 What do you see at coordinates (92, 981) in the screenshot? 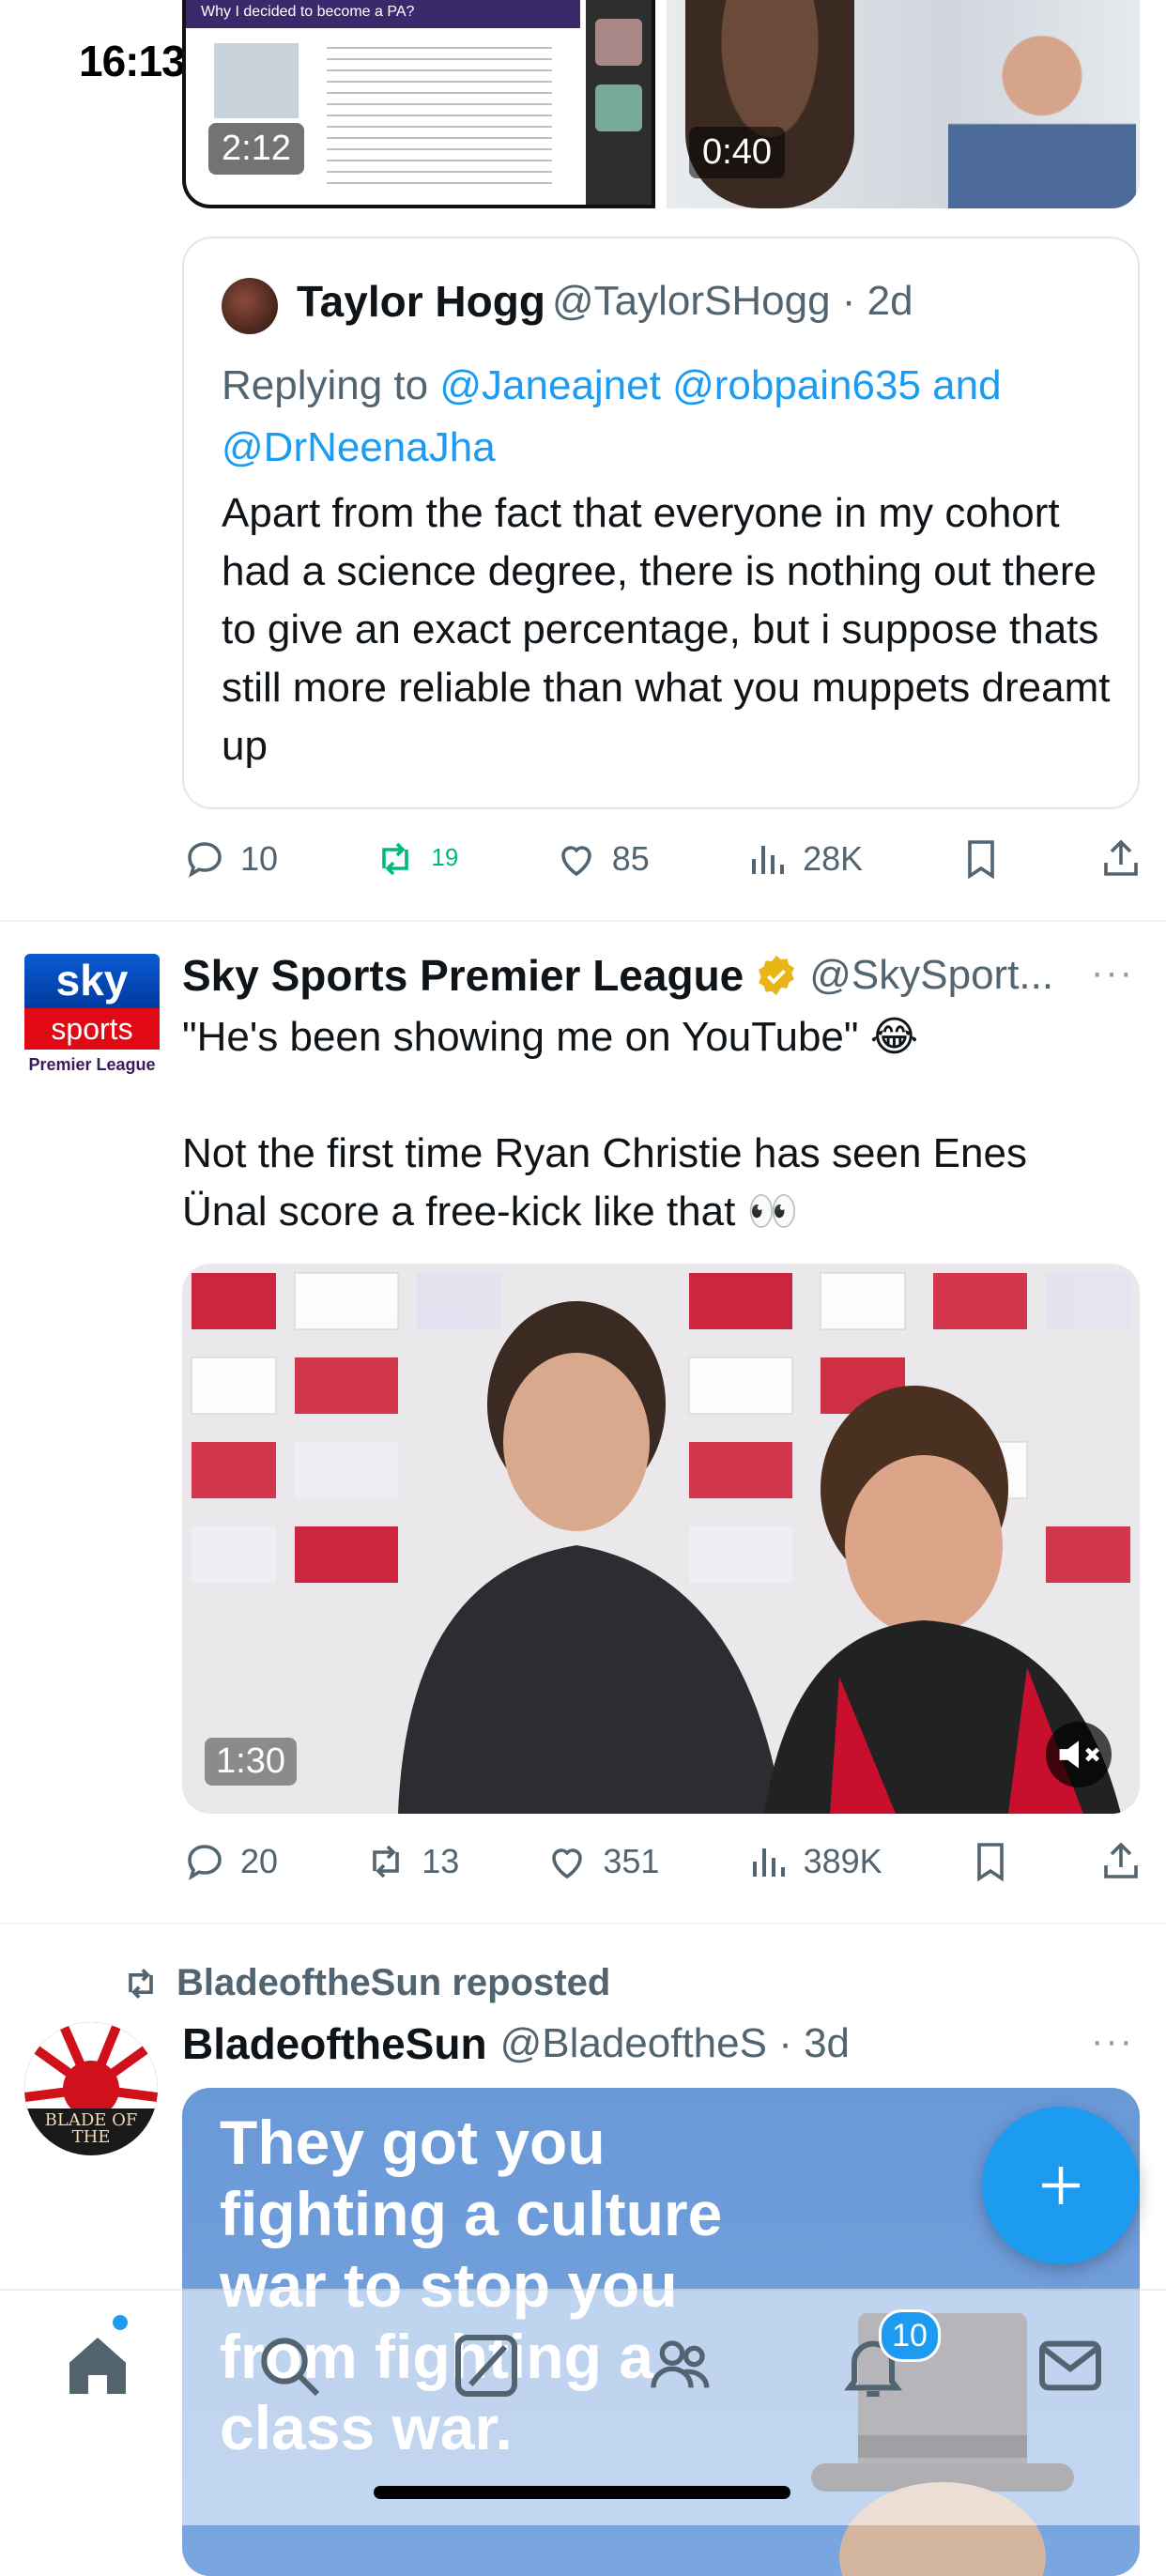
I see `logo-top: sky` at bounding box center [92, 981].